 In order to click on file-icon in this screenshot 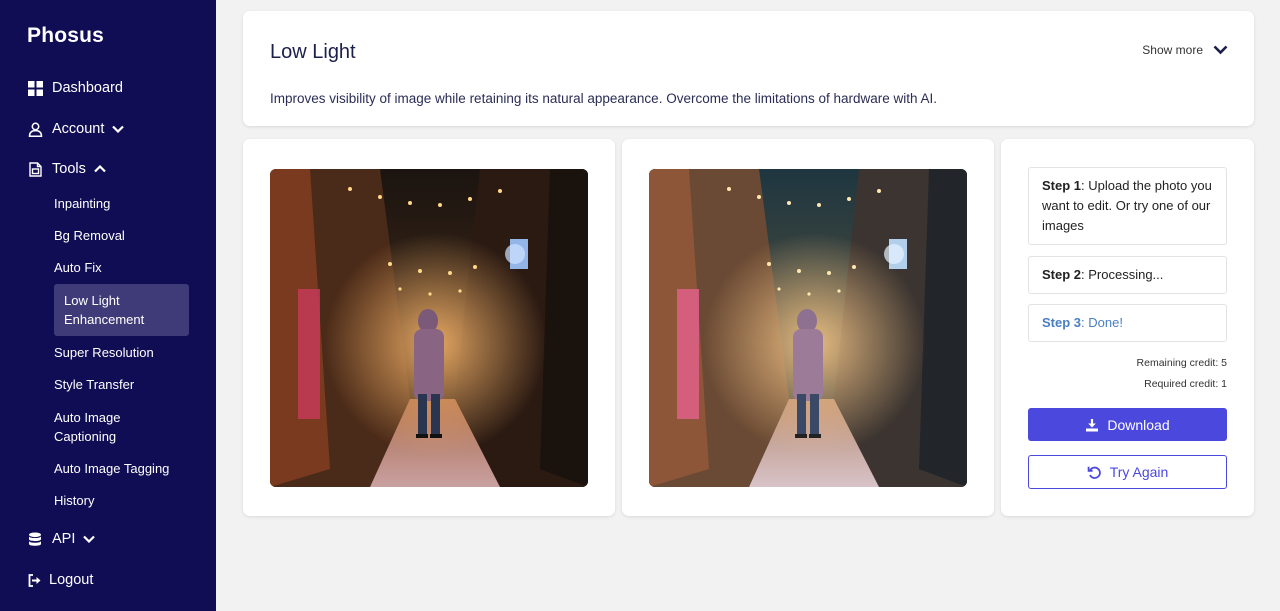, I will do `click(35, 169)`.